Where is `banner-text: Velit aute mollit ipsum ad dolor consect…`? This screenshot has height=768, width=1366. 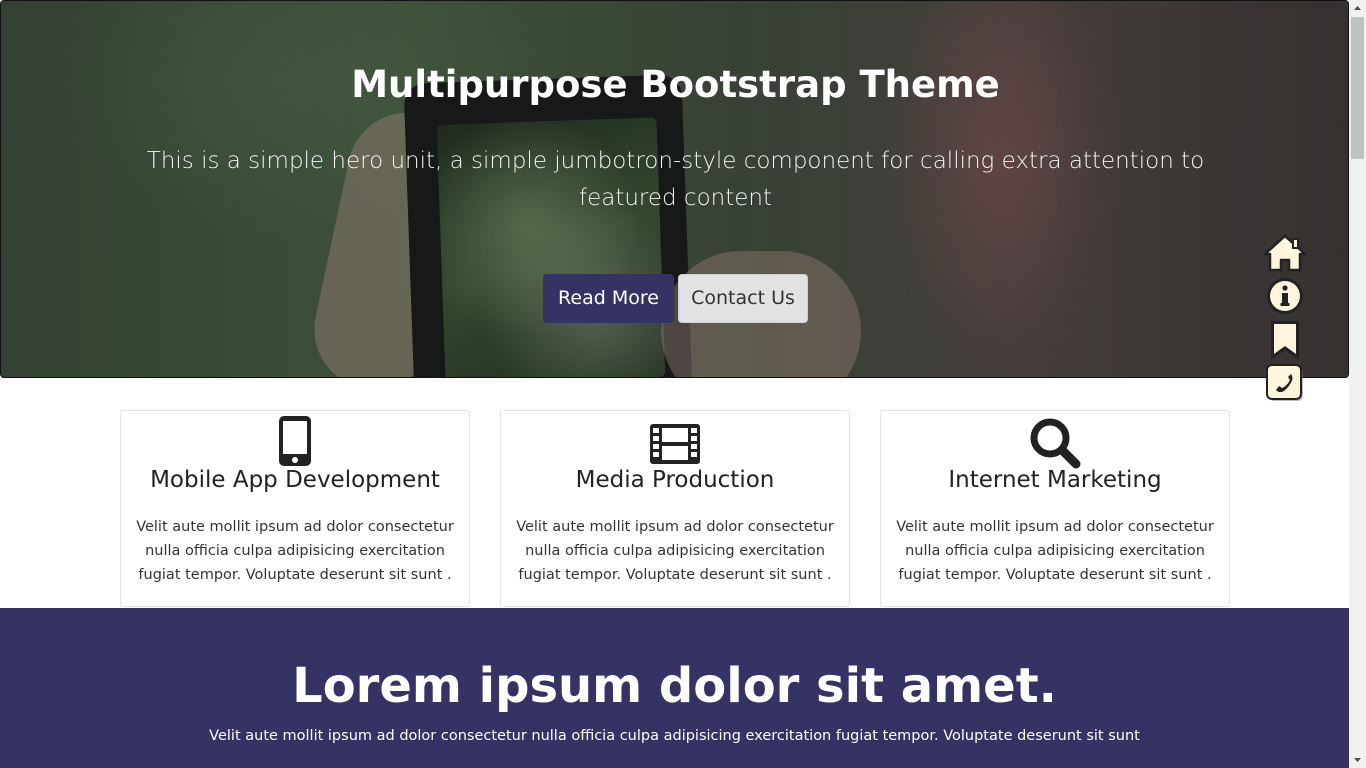 banner-text: Velit aute mollit ipsum ad dolor consect… is located at coordinates (674, 736).